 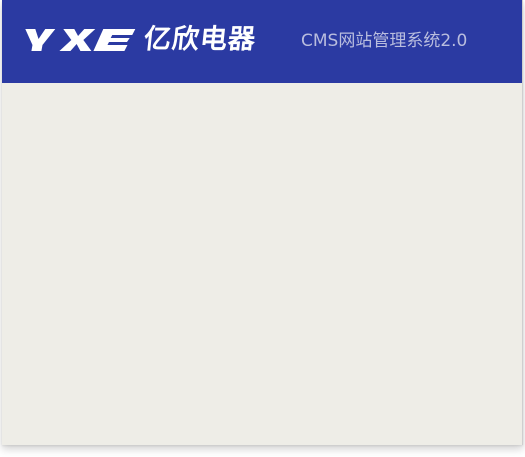 What do you see at coordinates (384, 41) in the screenshot?
I see `system-title: CMS网站管理系统2.0` at bounding box center [384, 41].